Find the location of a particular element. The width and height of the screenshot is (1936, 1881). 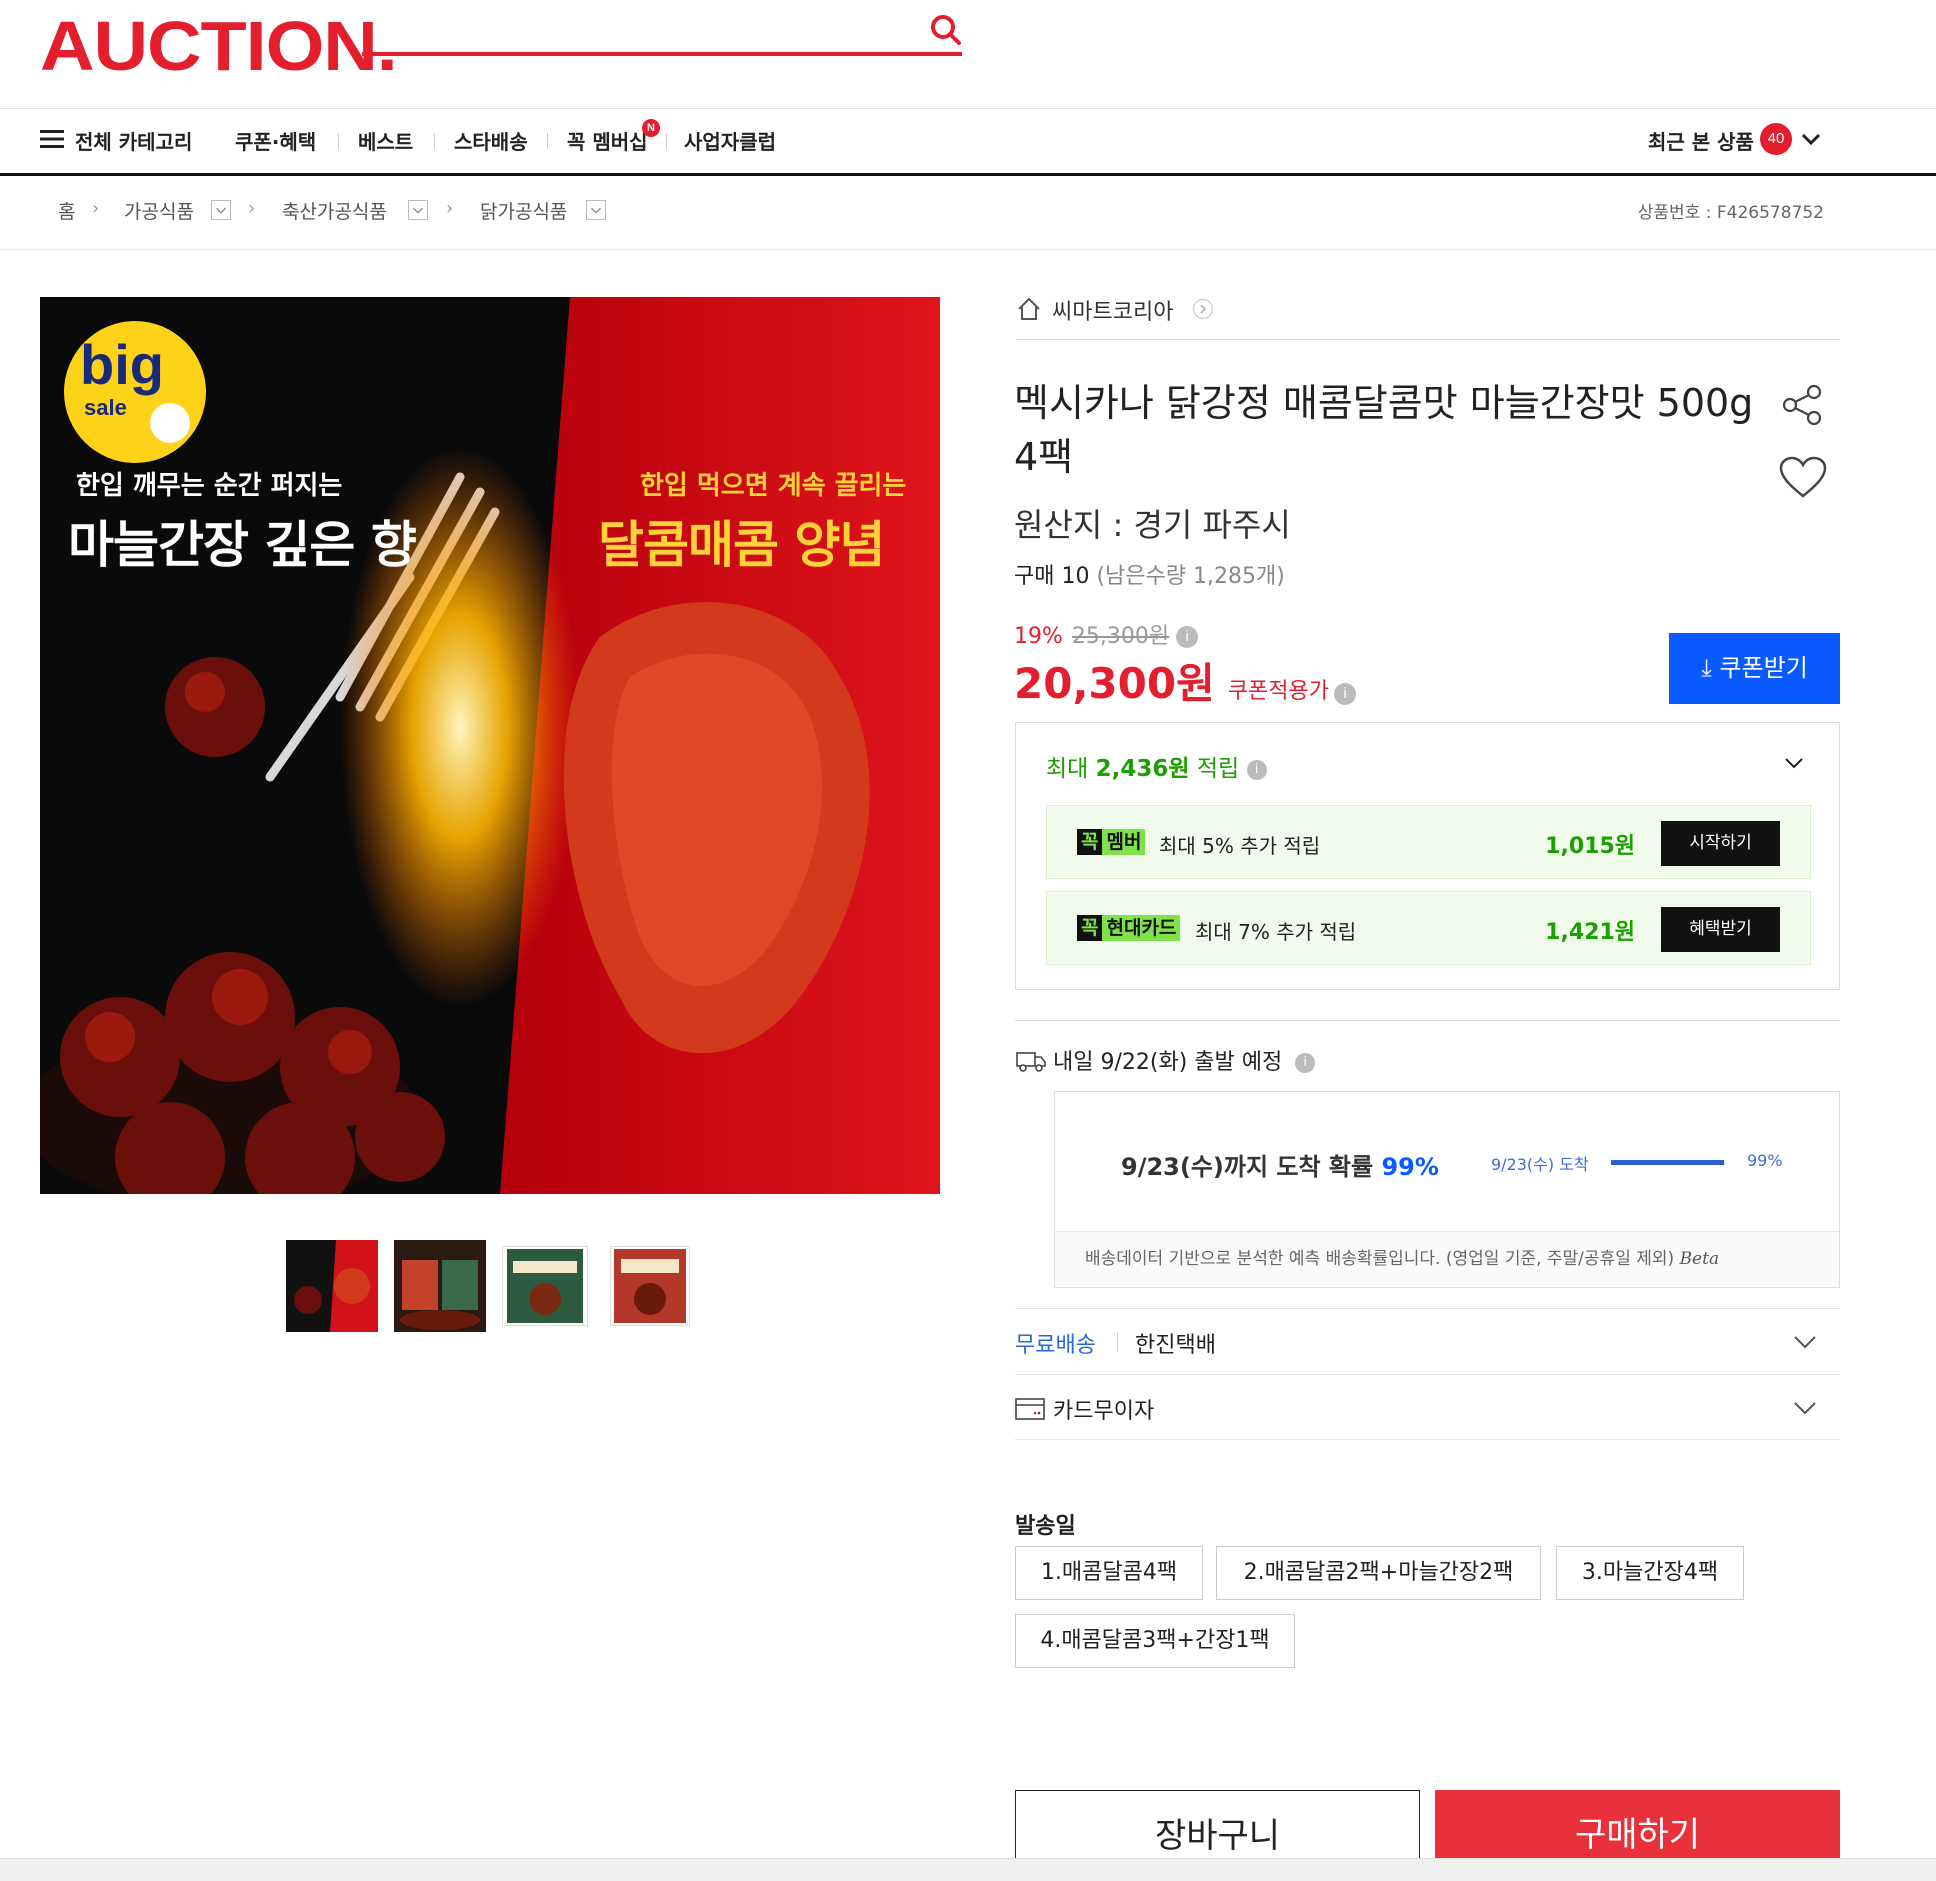

shipping-fee-row: 무료배송 한진택배 is located at coordinates (1427, 1341).